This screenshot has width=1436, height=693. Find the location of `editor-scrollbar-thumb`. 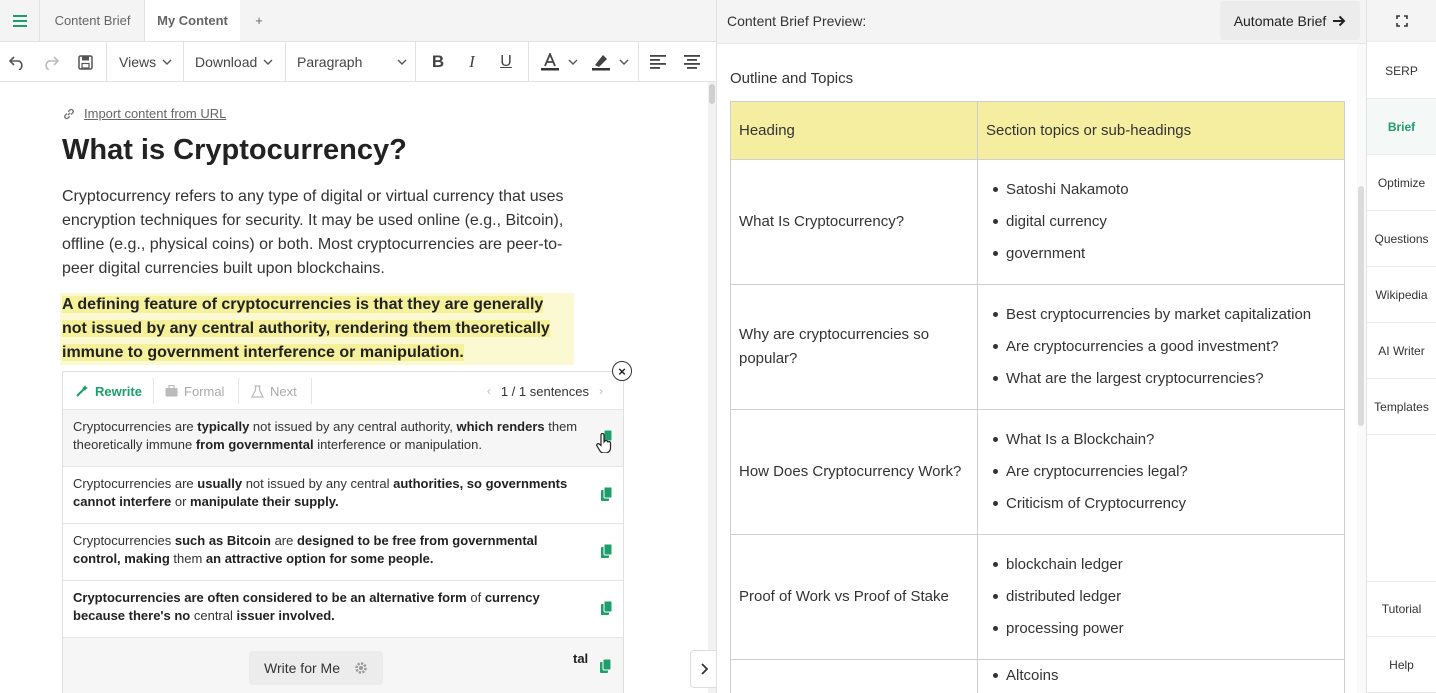

editor-scrollbar-thumb is located at coordinates (712, 94).